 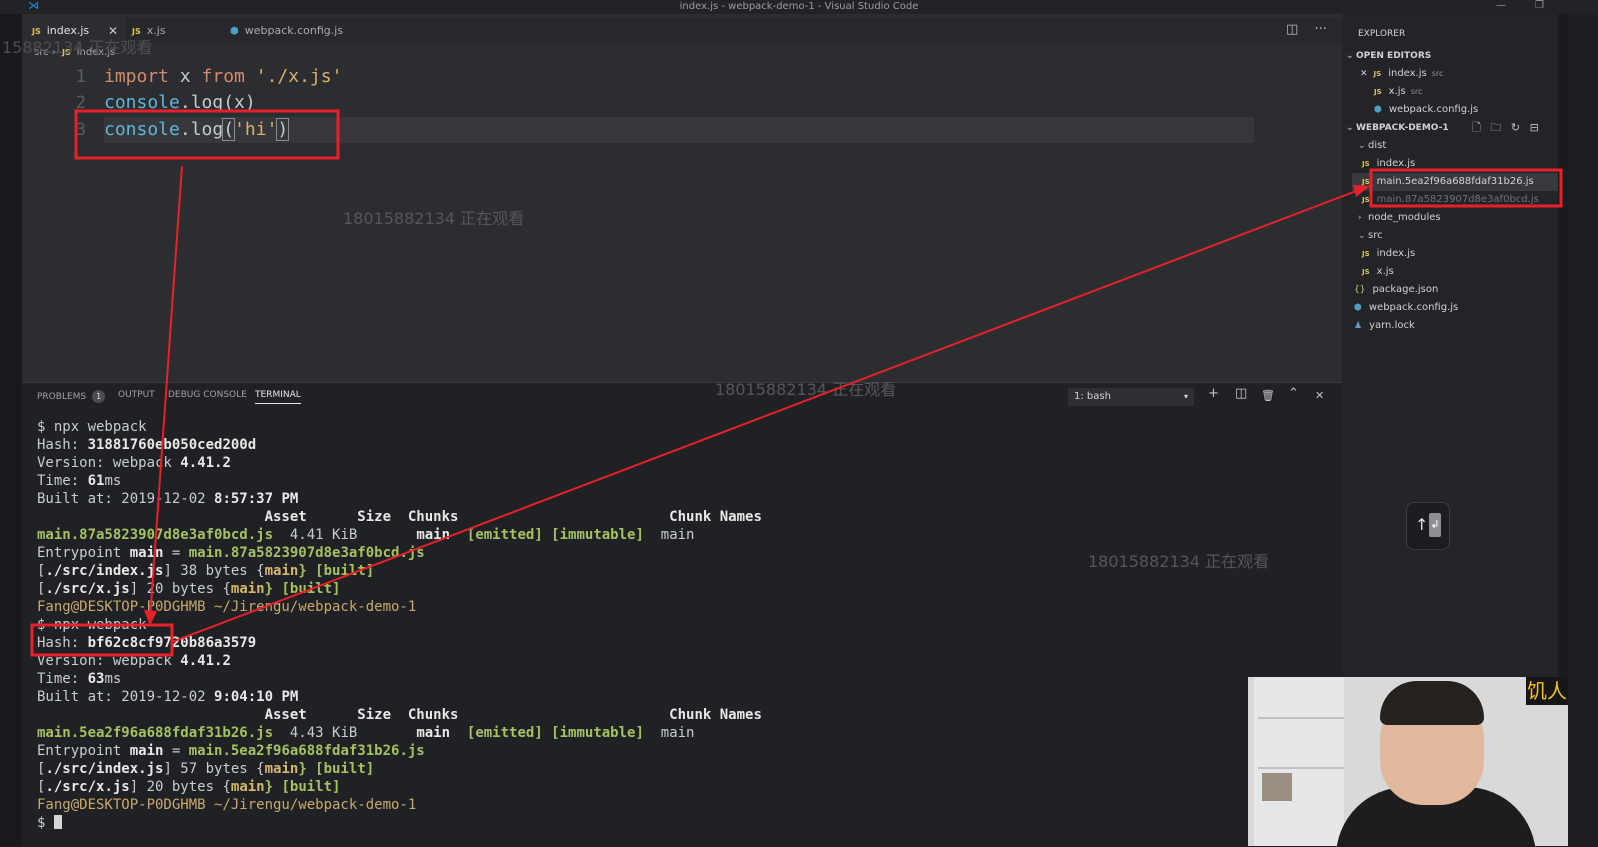 What do you see at coordinates (80, 77) in the screenshot?
I see `line-number: 1` at bounding box center [80, 77].